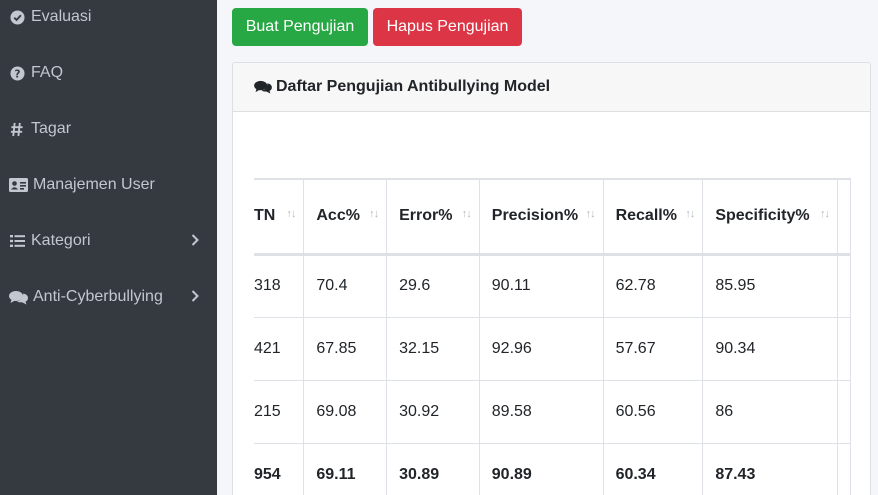  Describe the element at coordinates (770, 412) in the screenshot. I see `table-cell: 86` at that location.